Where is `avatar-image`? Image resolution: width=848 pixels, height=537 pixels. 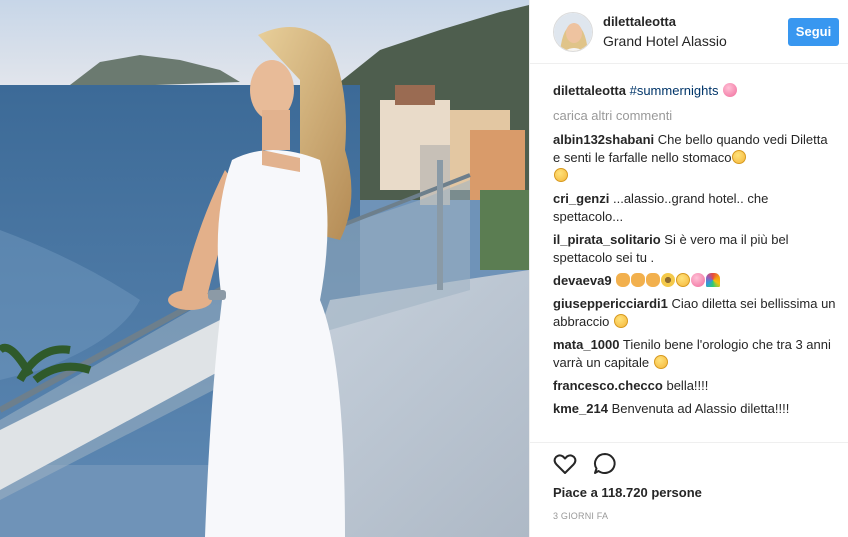 avatar-image is located at coordinates (573, 31).